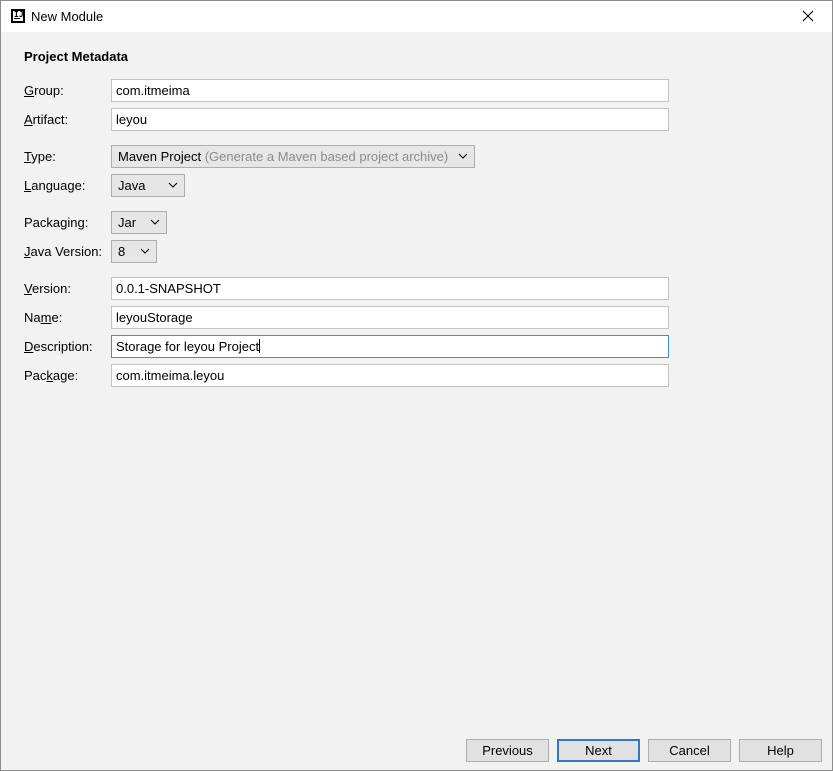 The height and width of the screenshot is (771, 833). What do you see at coordinates (148, 185) in the screenshot?
I see `language-dropdown: Java` at bounding box center [148, 185].